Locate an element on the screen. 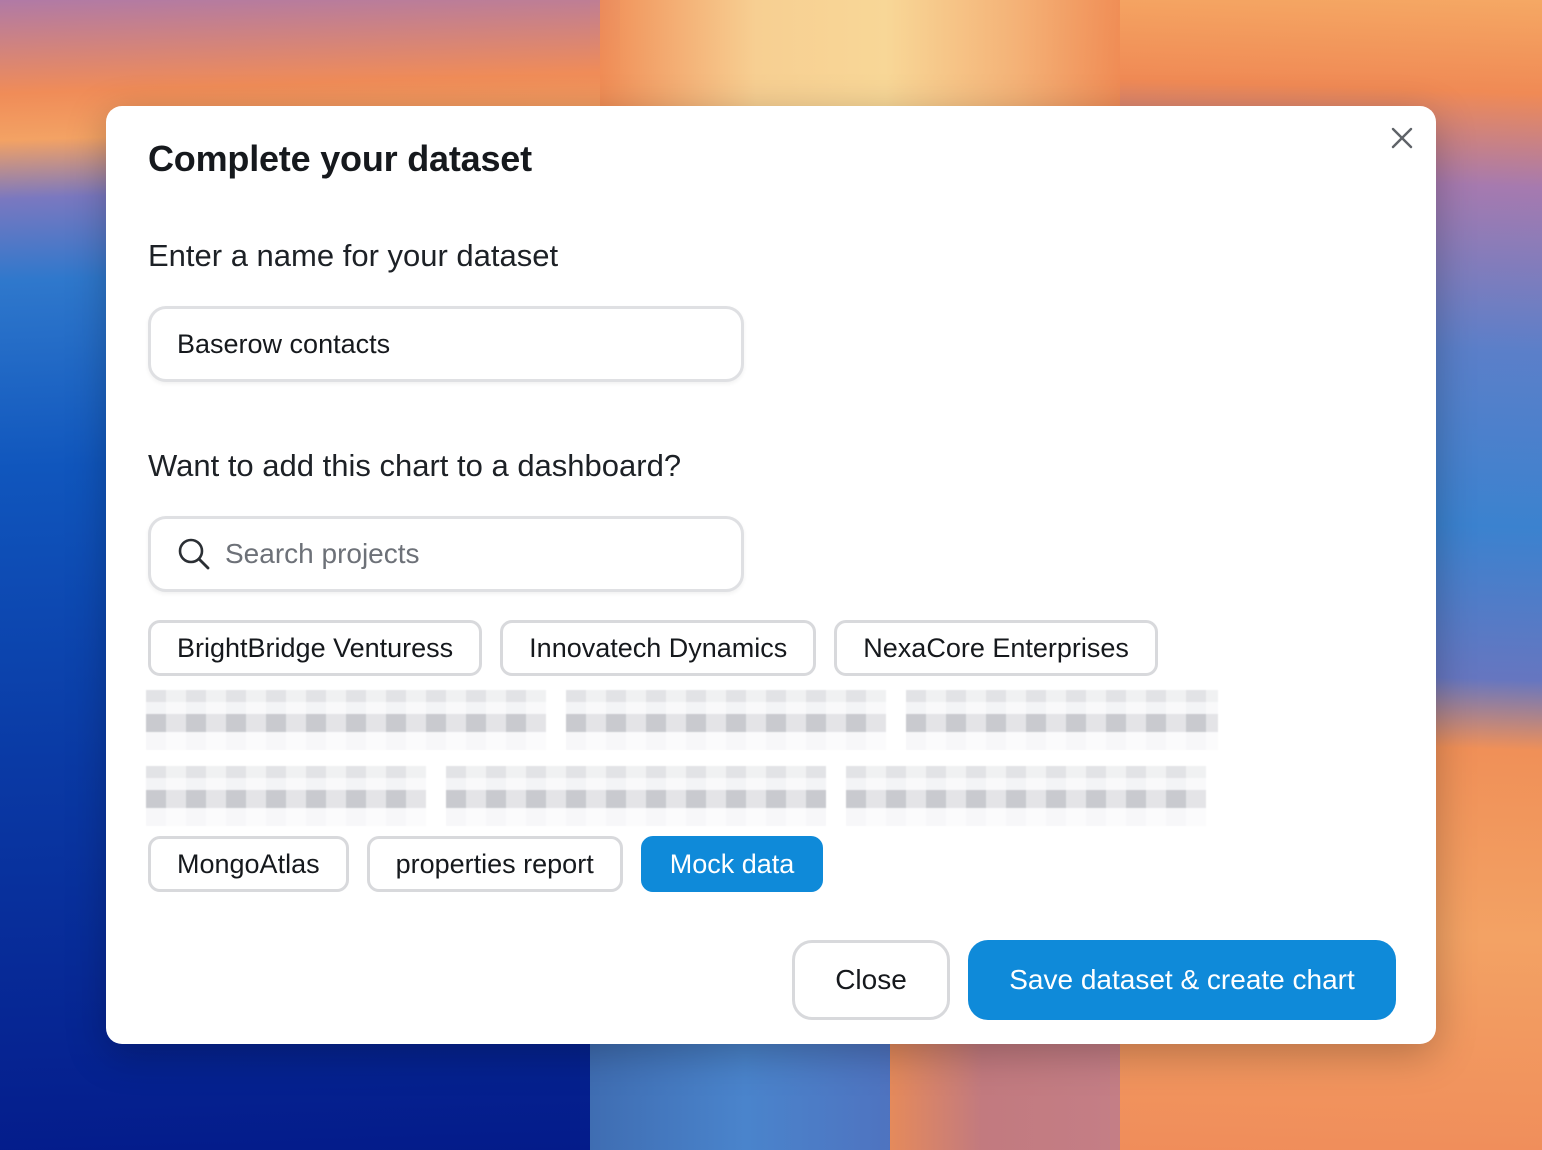 The height and width of the screenshot is (1150, 1542). search-placeholder: Search projects is located at coordinates (322, 554).